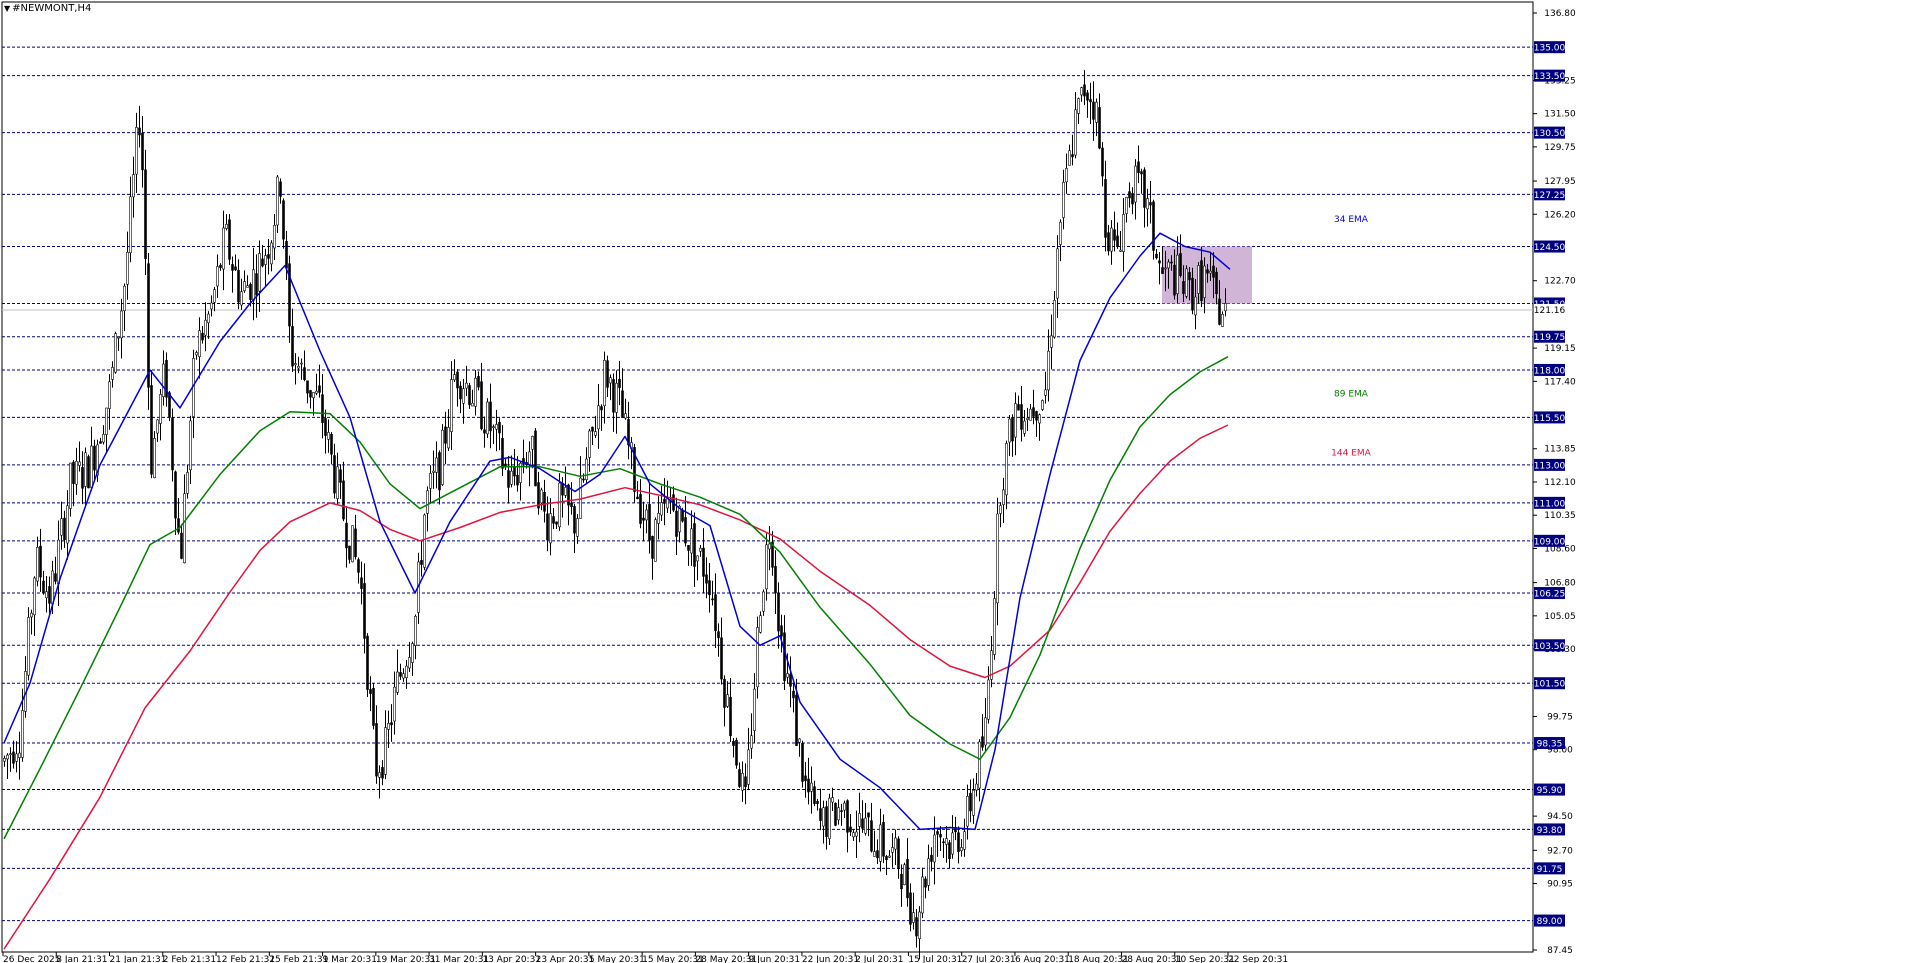  Describe the element at coordinates (138, 959) in the screenshot. I see `x-tick-label: 21 Jan 21:31` at that location.